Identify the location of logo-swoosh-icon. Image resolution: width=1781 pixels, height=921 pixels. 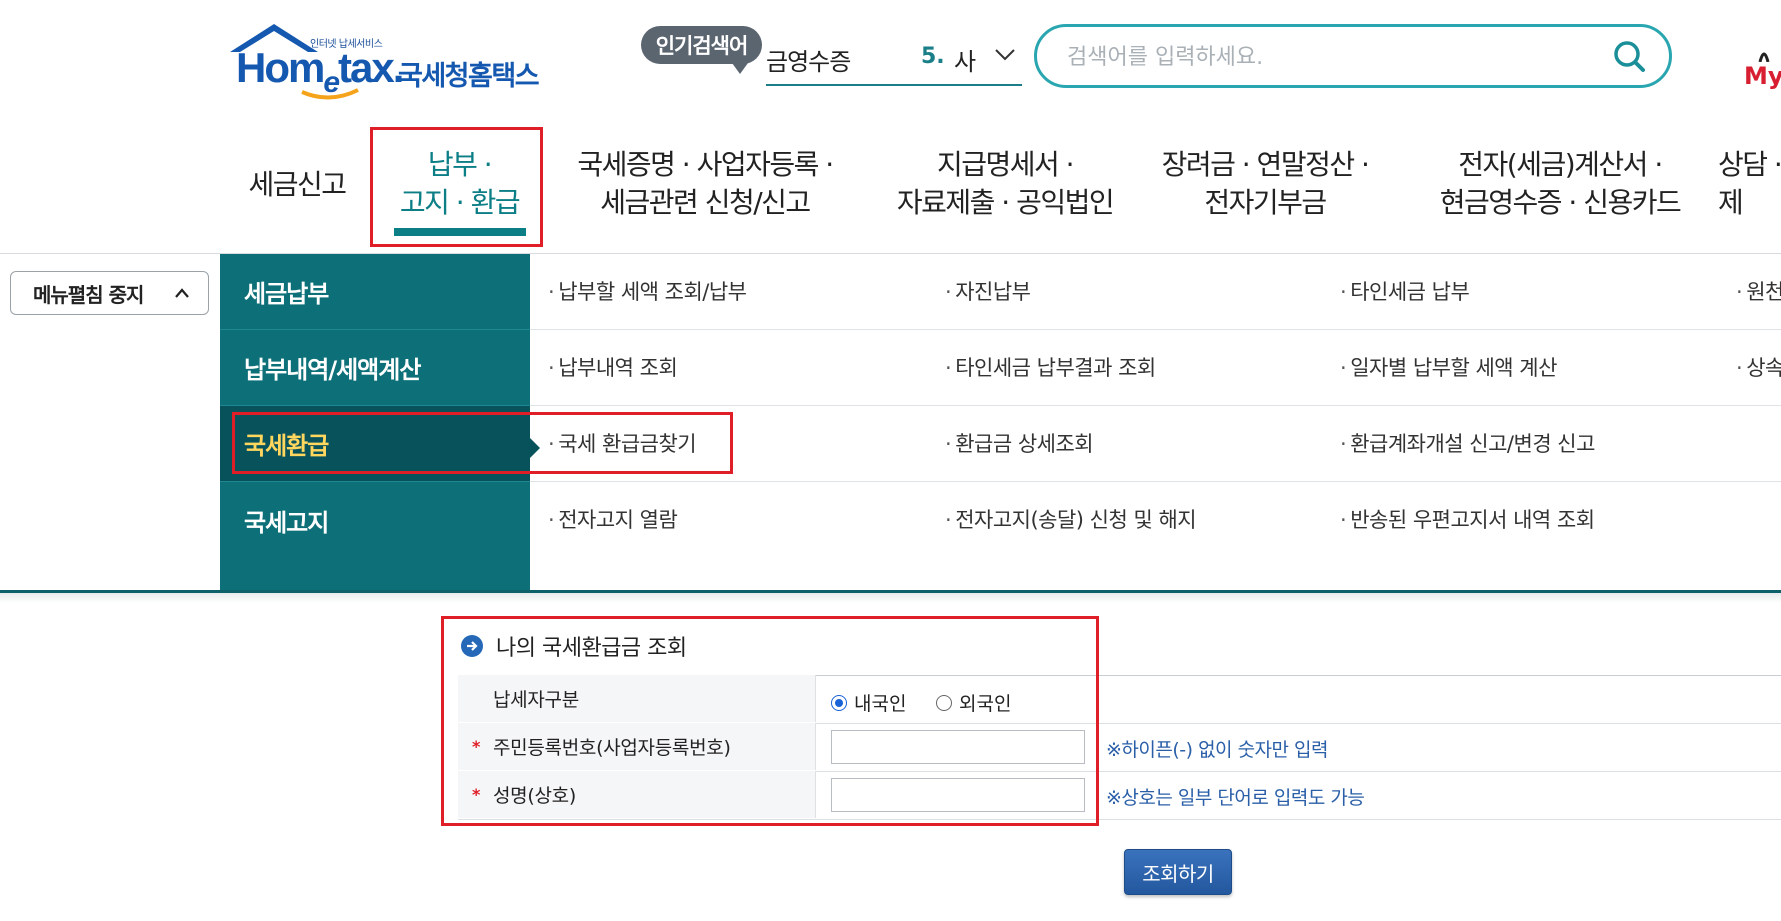
(330, 94).